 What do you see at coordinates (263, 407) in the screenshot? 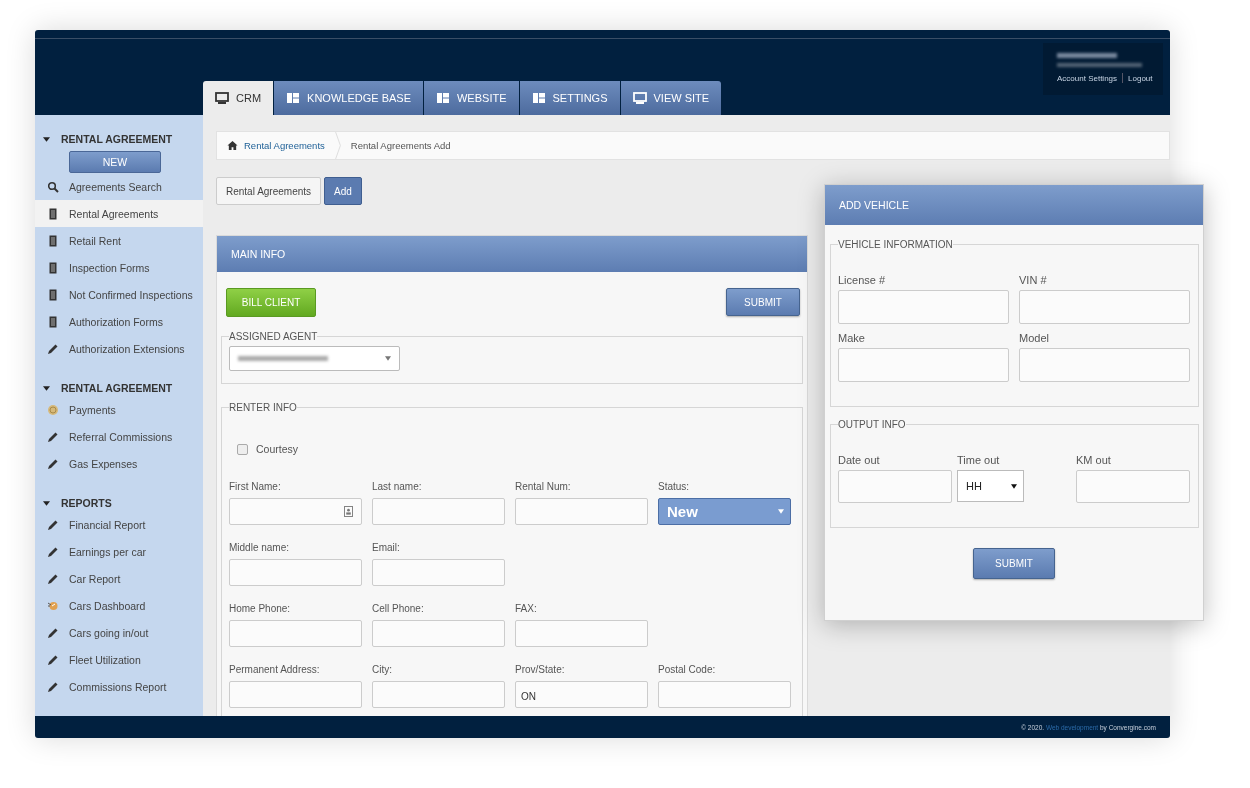
I see `fieldset-legend: RENTER INFO` at bounding box center [263, 407].